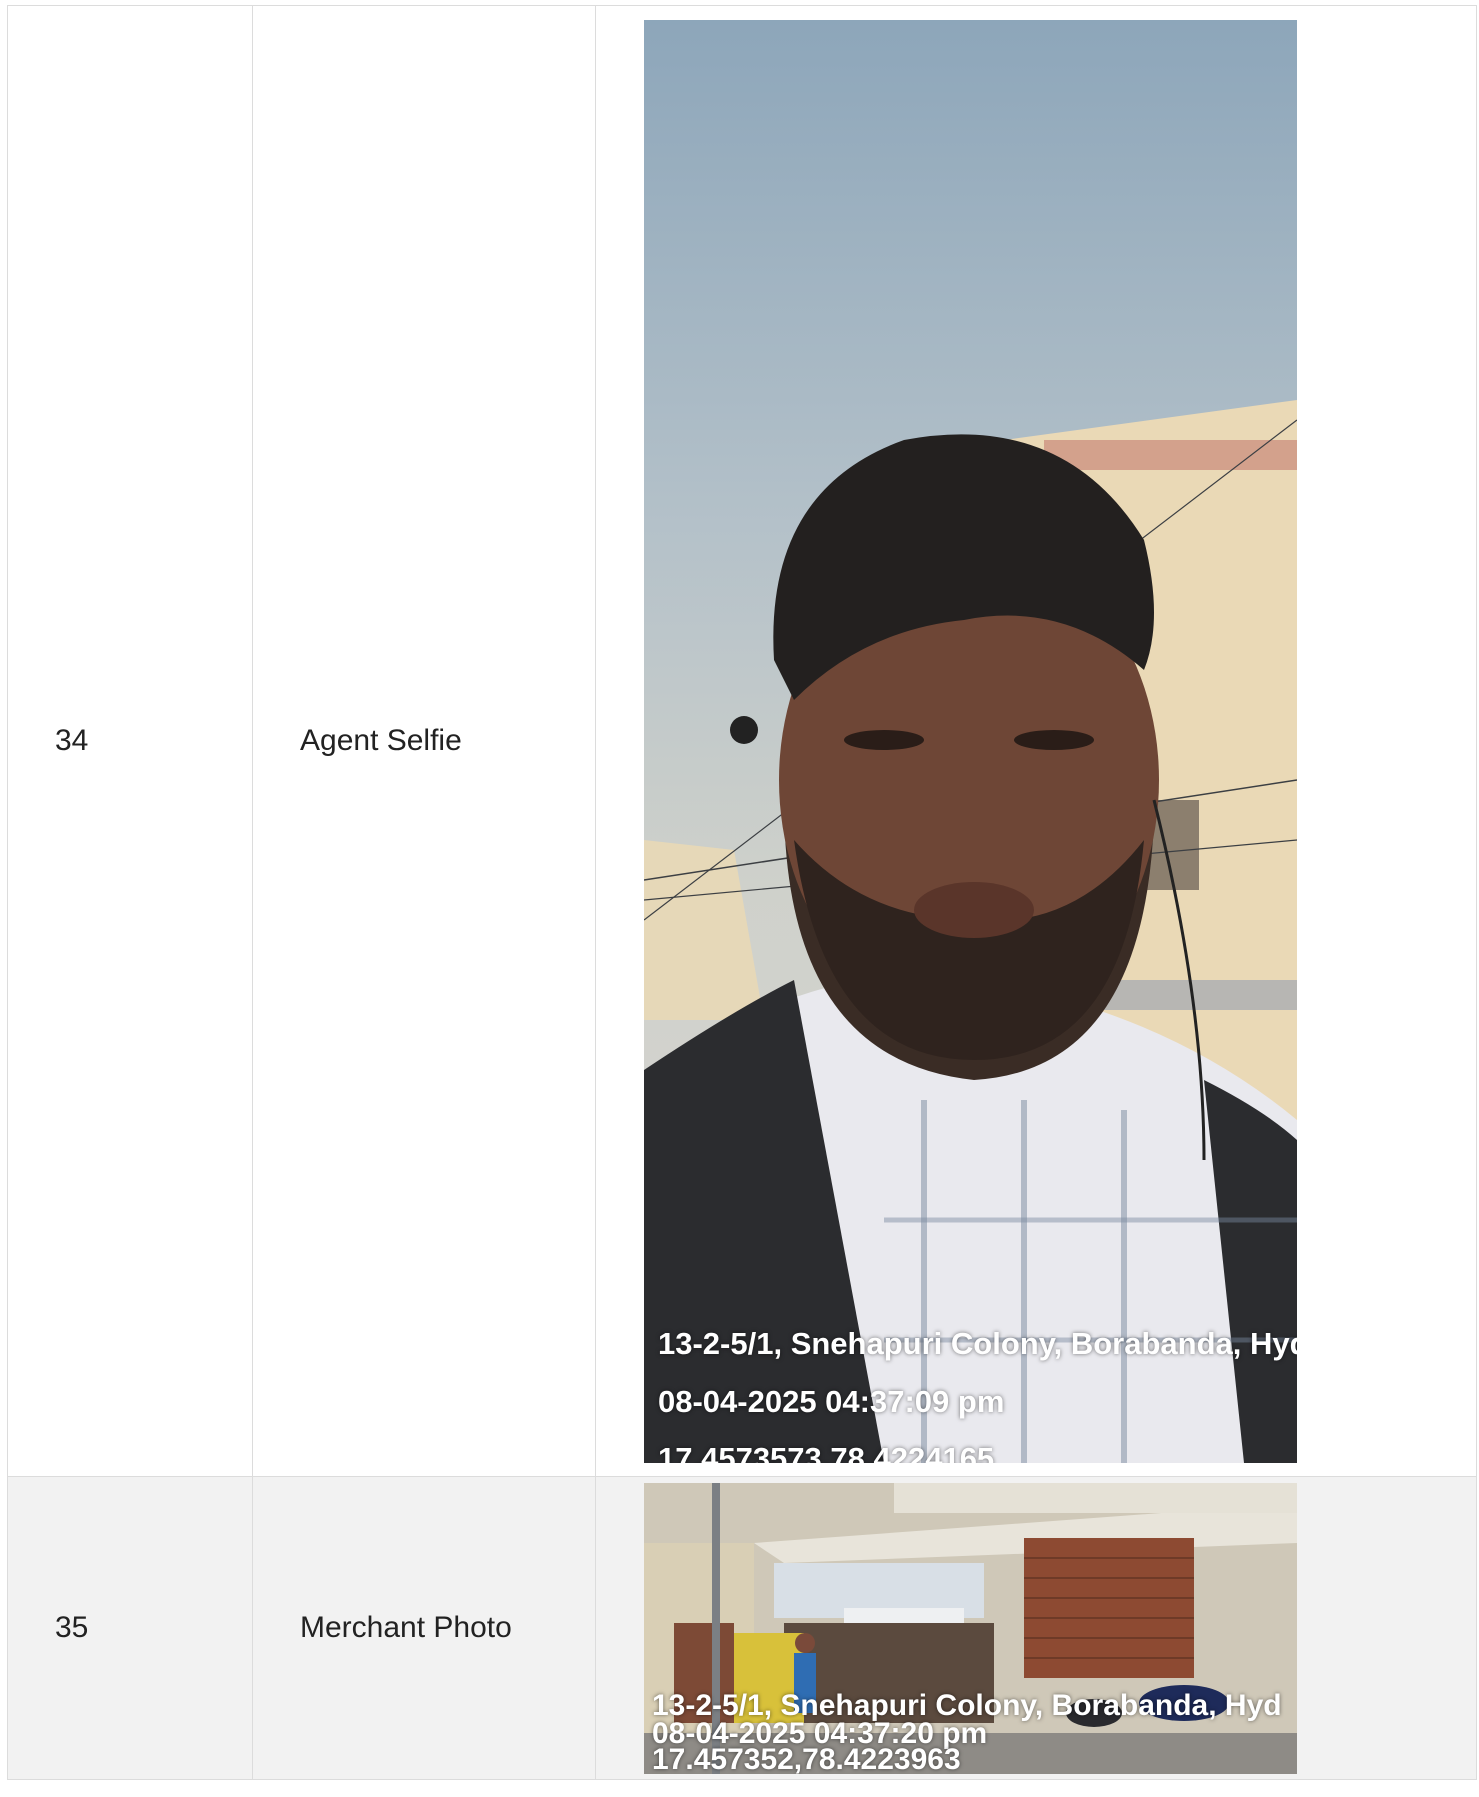  I want to click on photo-stamp-coords: 17.457352,78.4223963, so click(806, 1758).